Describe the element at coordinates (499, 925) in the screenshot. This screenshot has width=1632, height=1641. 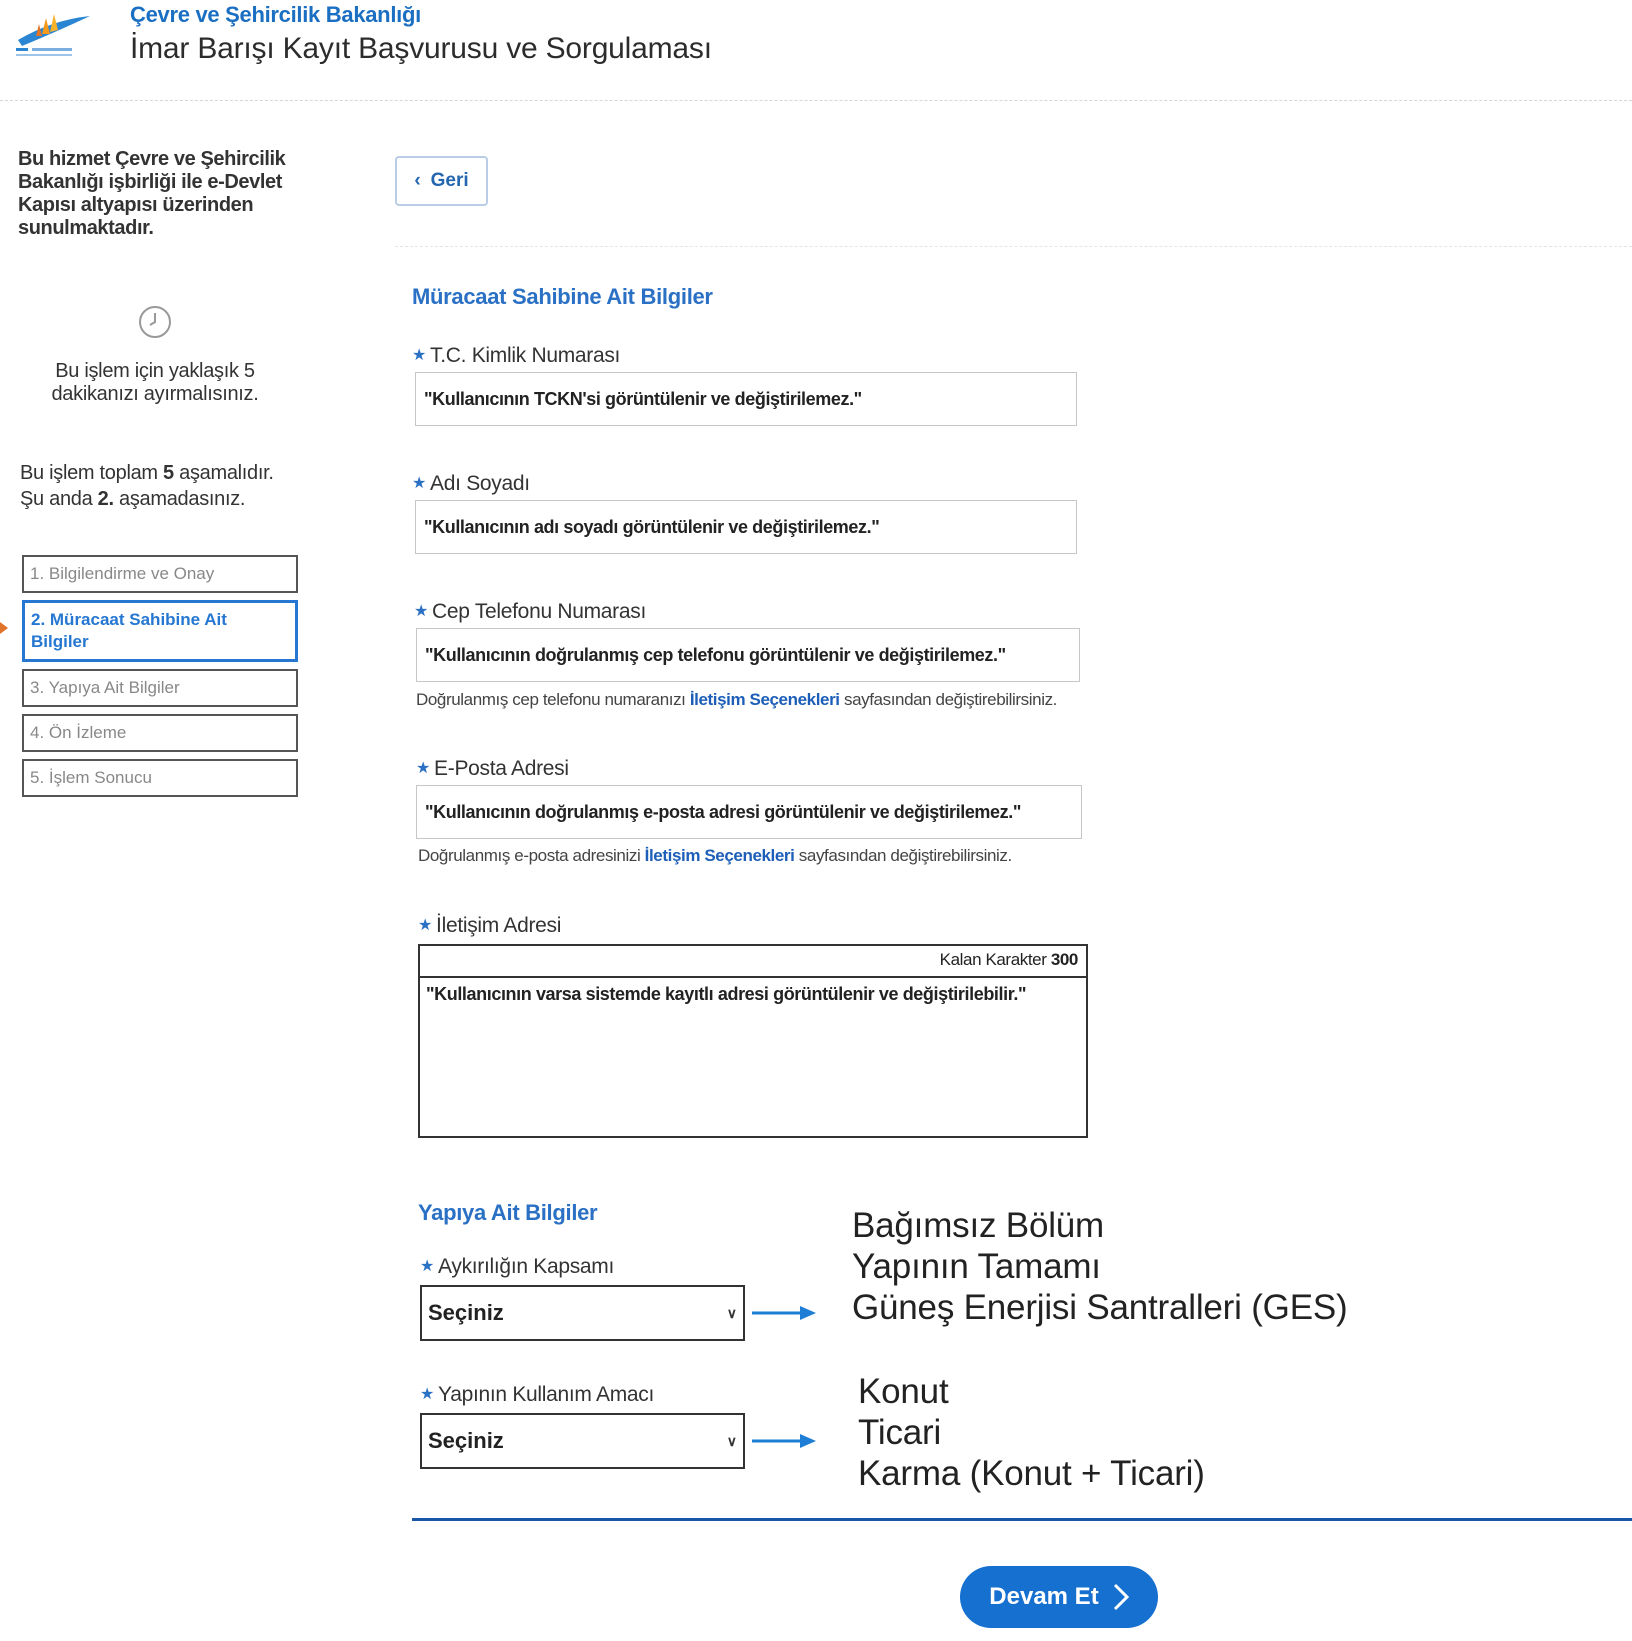
I see `address-label-text: İletişim Adresi` at that location.